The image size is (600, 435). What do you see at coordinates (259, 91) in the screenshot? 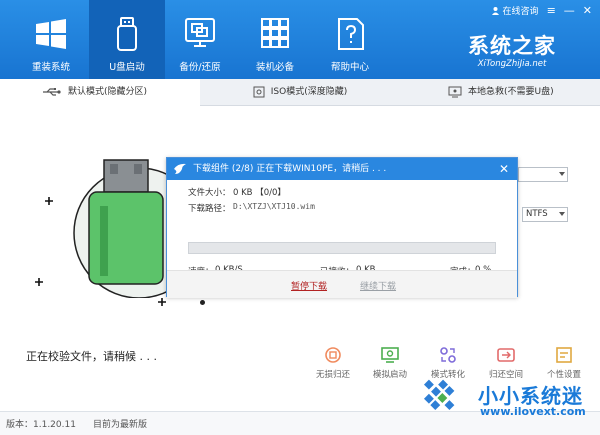
I see `disc-icon` at bounding box center [259, 91].